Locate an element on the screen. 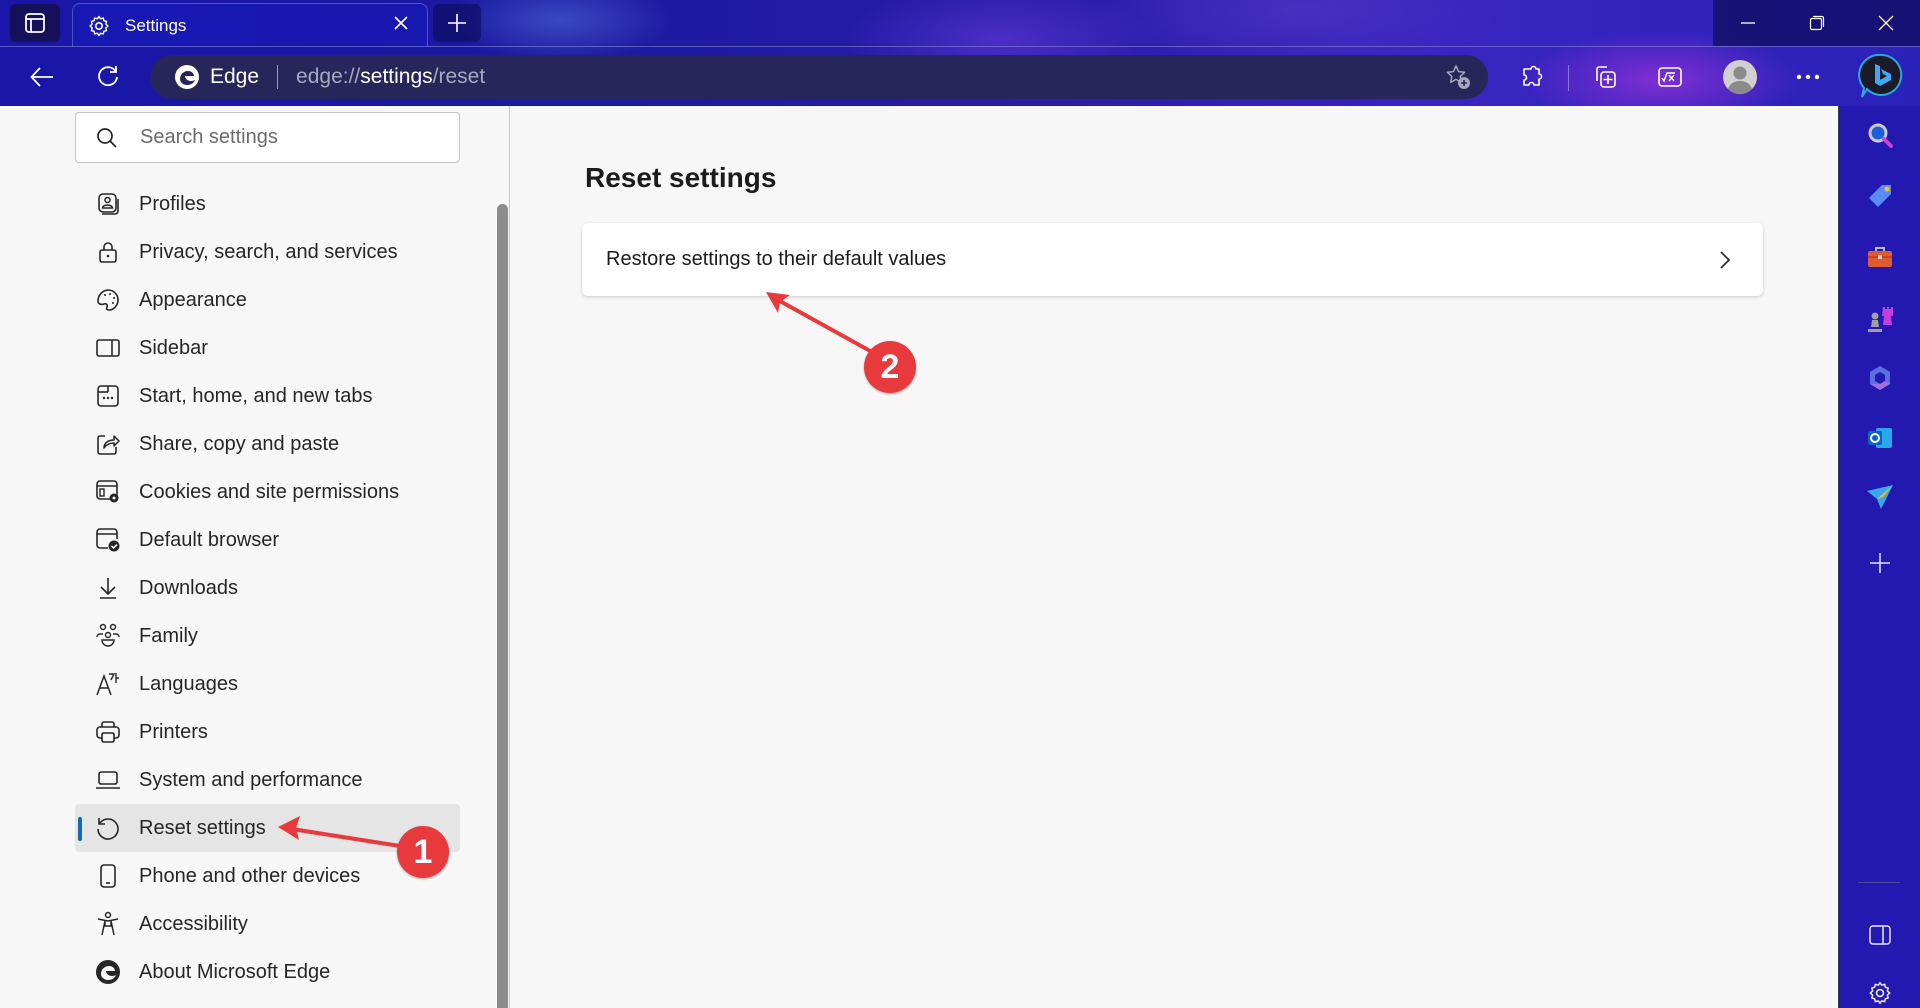 Image resolution: width=1920 pixels, height=1008 pixels. add-favorite-button is located at coordinates (1458, 77).